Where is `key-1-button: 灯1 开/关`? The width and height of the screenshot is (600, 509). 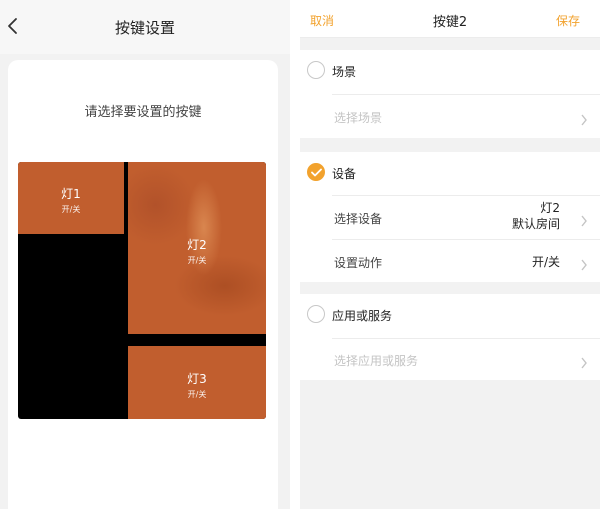 key-1-button: 灯1 开/关 is located at coordinates (71, 198).